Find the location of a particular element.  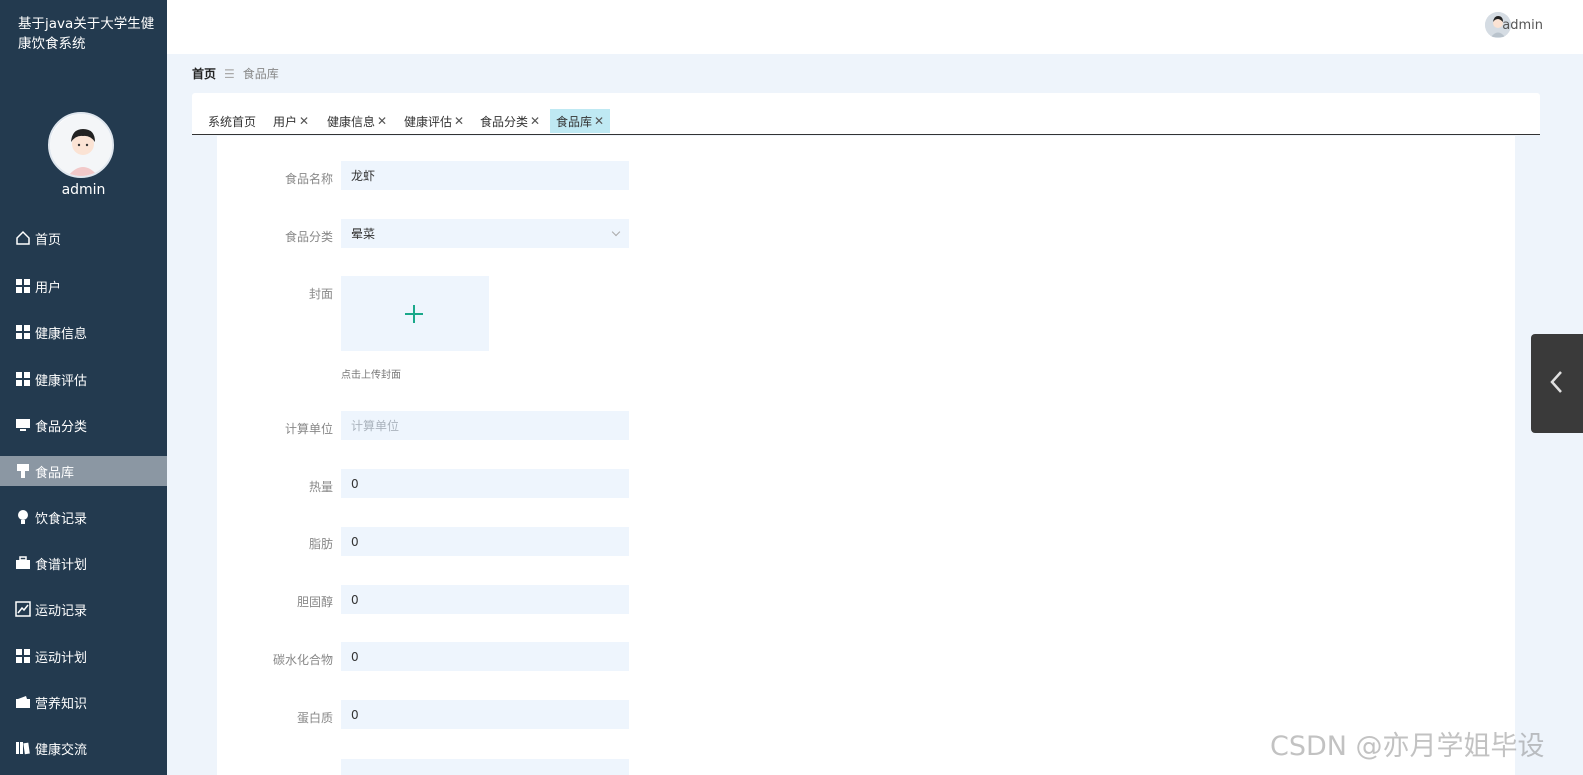

unit-label: 计算单位 is located at coordinates (308, 429).